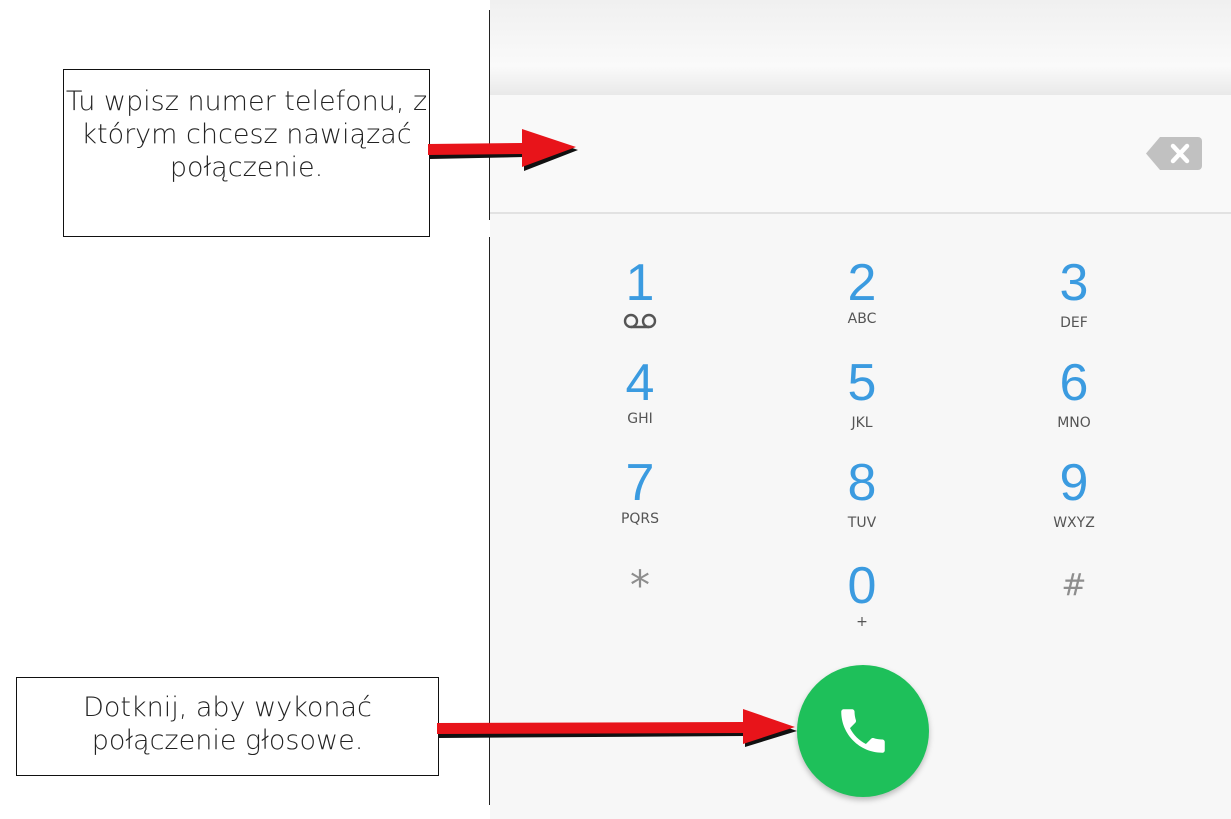 The image size is (1231, 819). I want to click on dial-key-0: 0 +, so click(862, 608).